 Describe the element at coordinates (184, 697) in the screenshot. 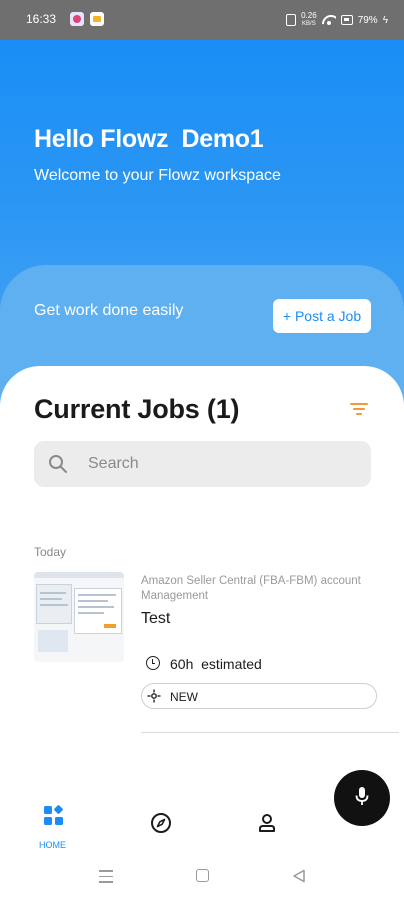

I see `status-text: NEW` at that location.